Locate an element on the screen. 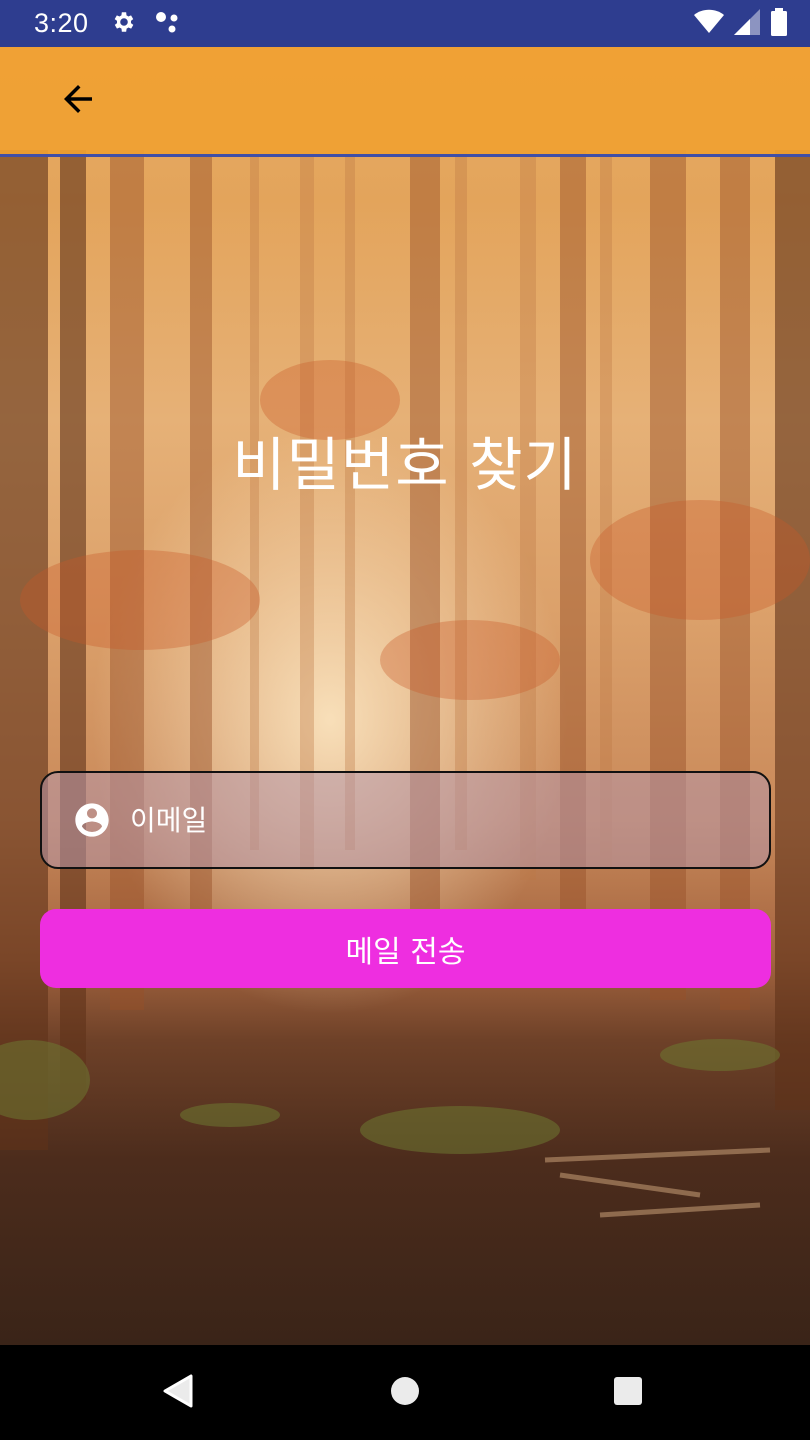 The height and width of the screenshot is (1440, 810). status-left-icons is located at coordinates (147, 24).